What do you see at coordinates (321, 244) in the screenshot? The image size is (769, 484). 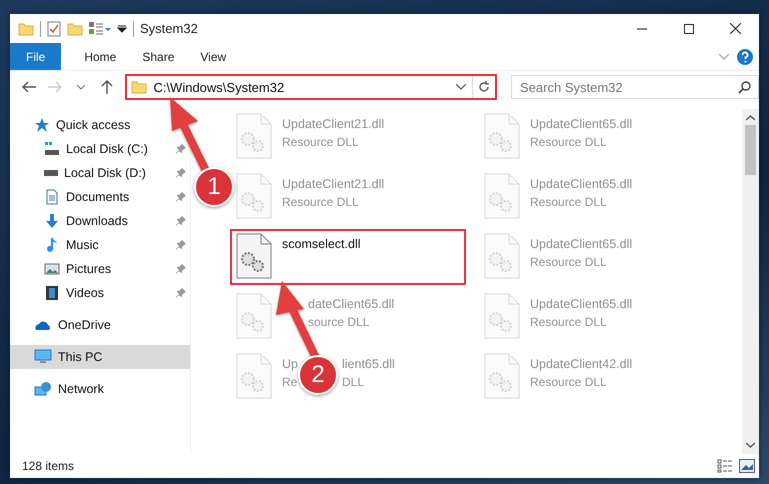 I see `file-name: scomselect.dll` at bounding box center [321, 244].